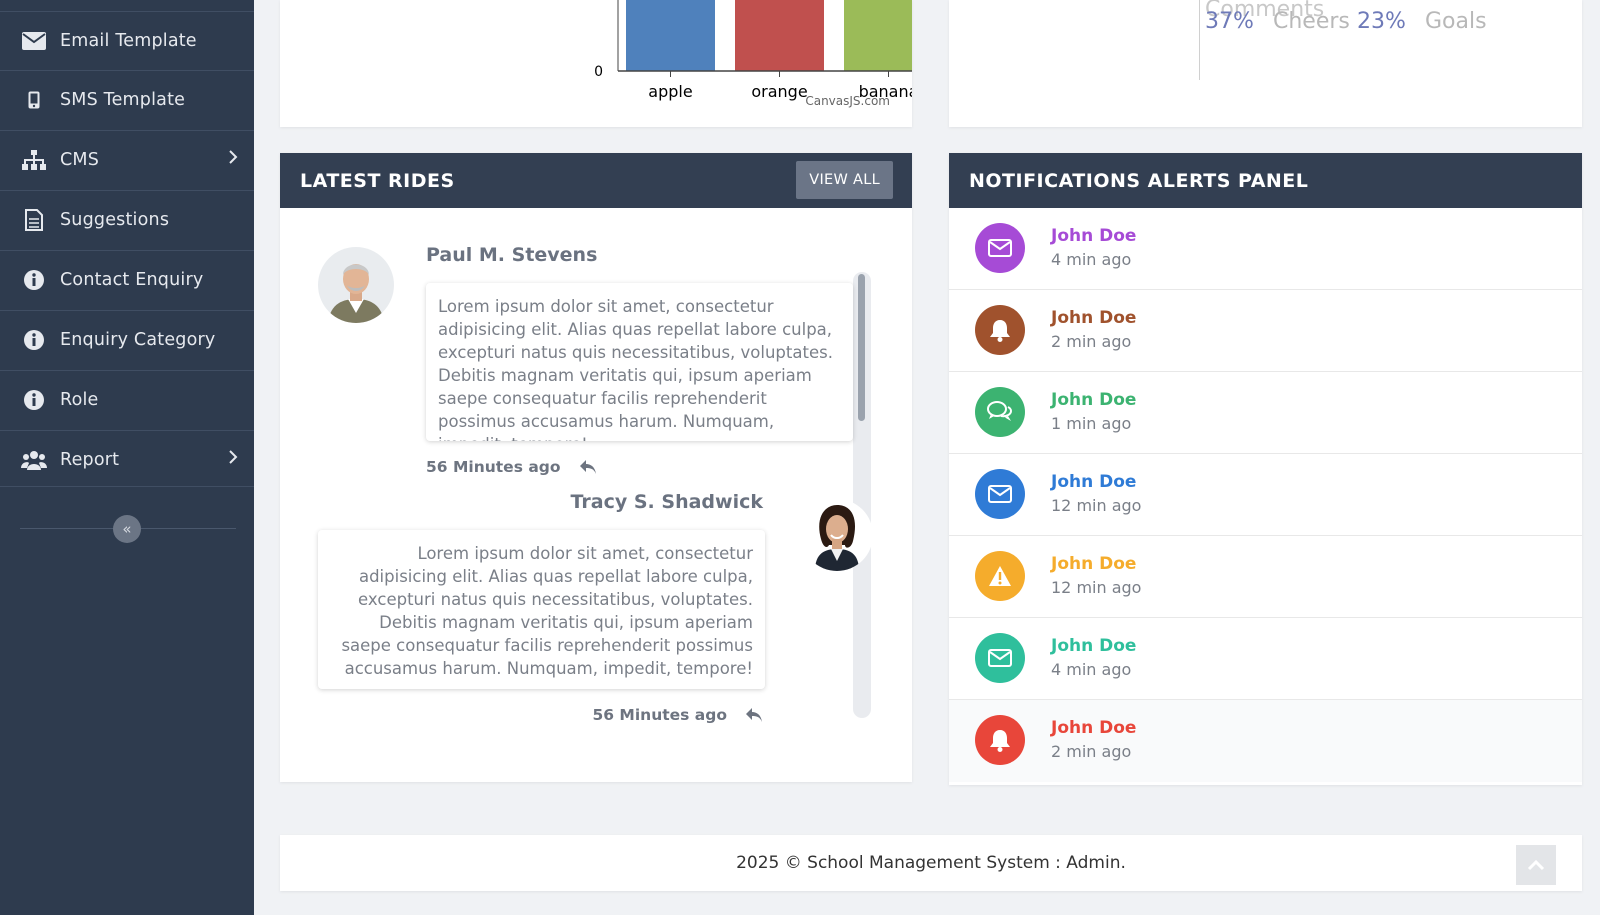 This screenshot has height=915, width=1600. I want to click on notification-time: 1 min ago, so click(1091, 423).